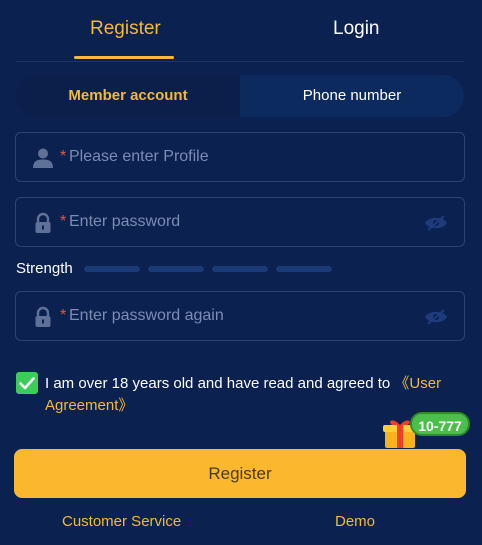 The height and width of the screenshot is (545, 482). I want to click on customer-service-link: Customer Service, so click(121, 521).